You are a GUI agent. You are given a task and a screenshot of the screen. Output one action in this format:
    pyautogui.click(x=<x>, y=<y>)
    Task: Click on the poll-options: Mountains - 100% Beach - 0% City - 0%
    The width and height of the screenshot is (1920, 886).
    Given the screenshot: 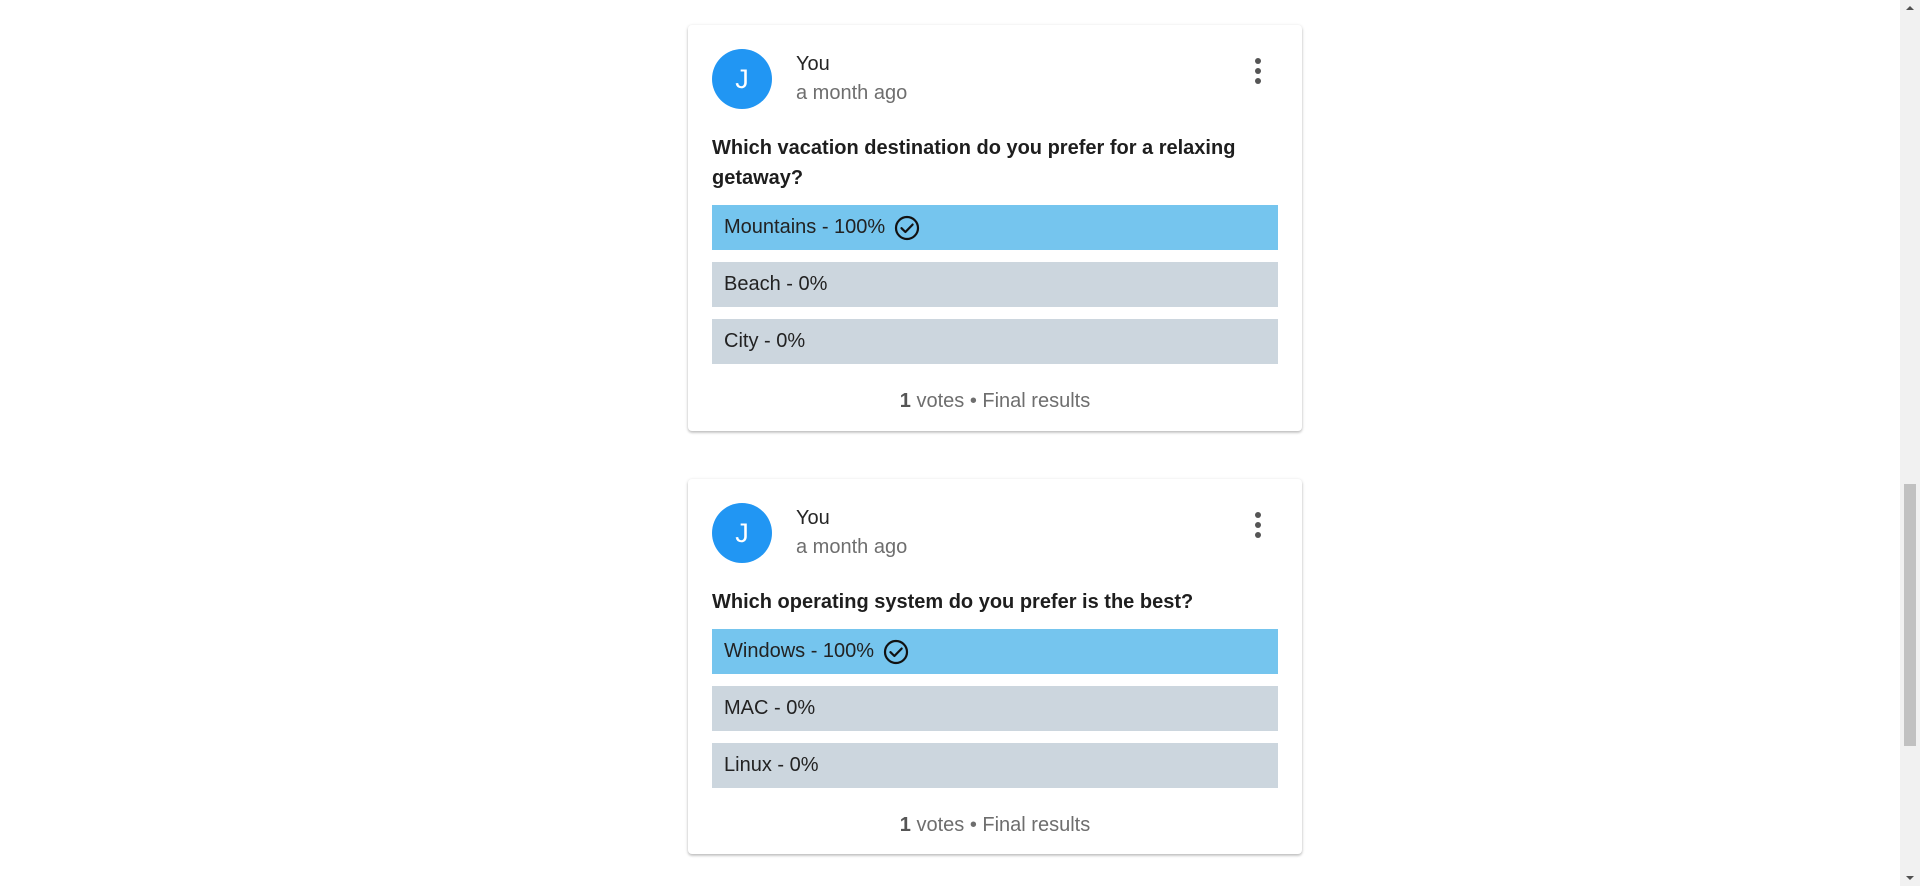 What is the action you would take?
    pyautogui.click(x=995, y=284)
    